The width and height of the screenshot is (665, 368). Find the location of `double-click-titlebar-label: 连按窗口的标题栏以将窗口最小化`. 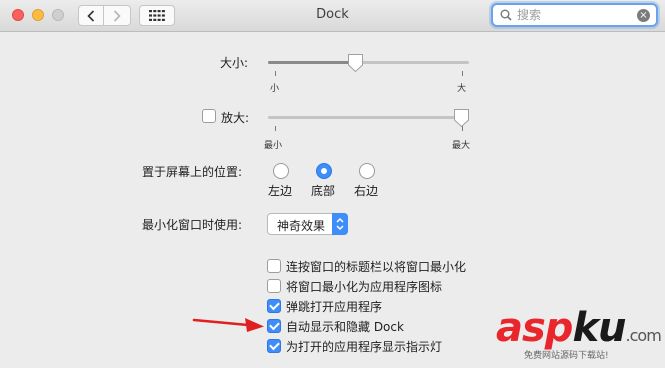

double-click-titlebar-label: 连按窗口的标题栏以将窗口最小化 is located at coordinates (376, 267).